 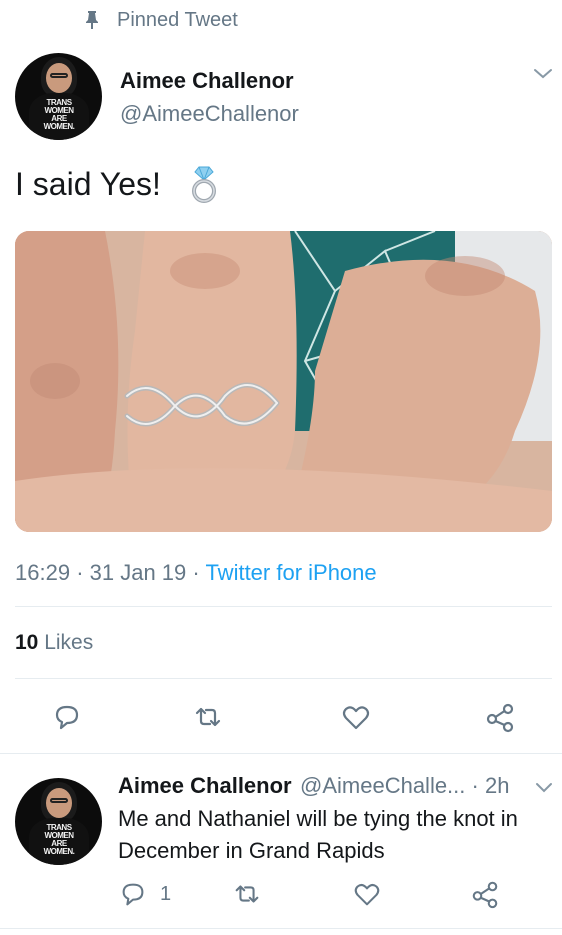 I want to click on reply-count: 1, so click(x=166, y=894).